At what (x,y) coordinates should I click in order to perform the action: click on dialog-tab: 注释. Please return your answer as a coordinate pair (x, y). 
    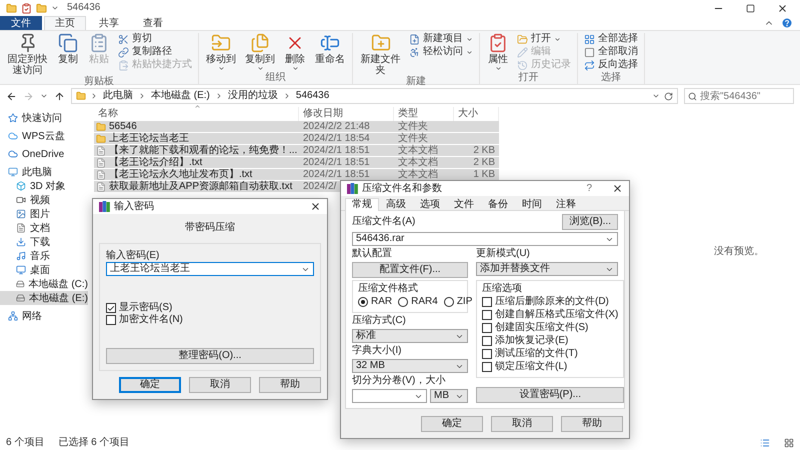
    Looking at the image, I should click on (566, 204).